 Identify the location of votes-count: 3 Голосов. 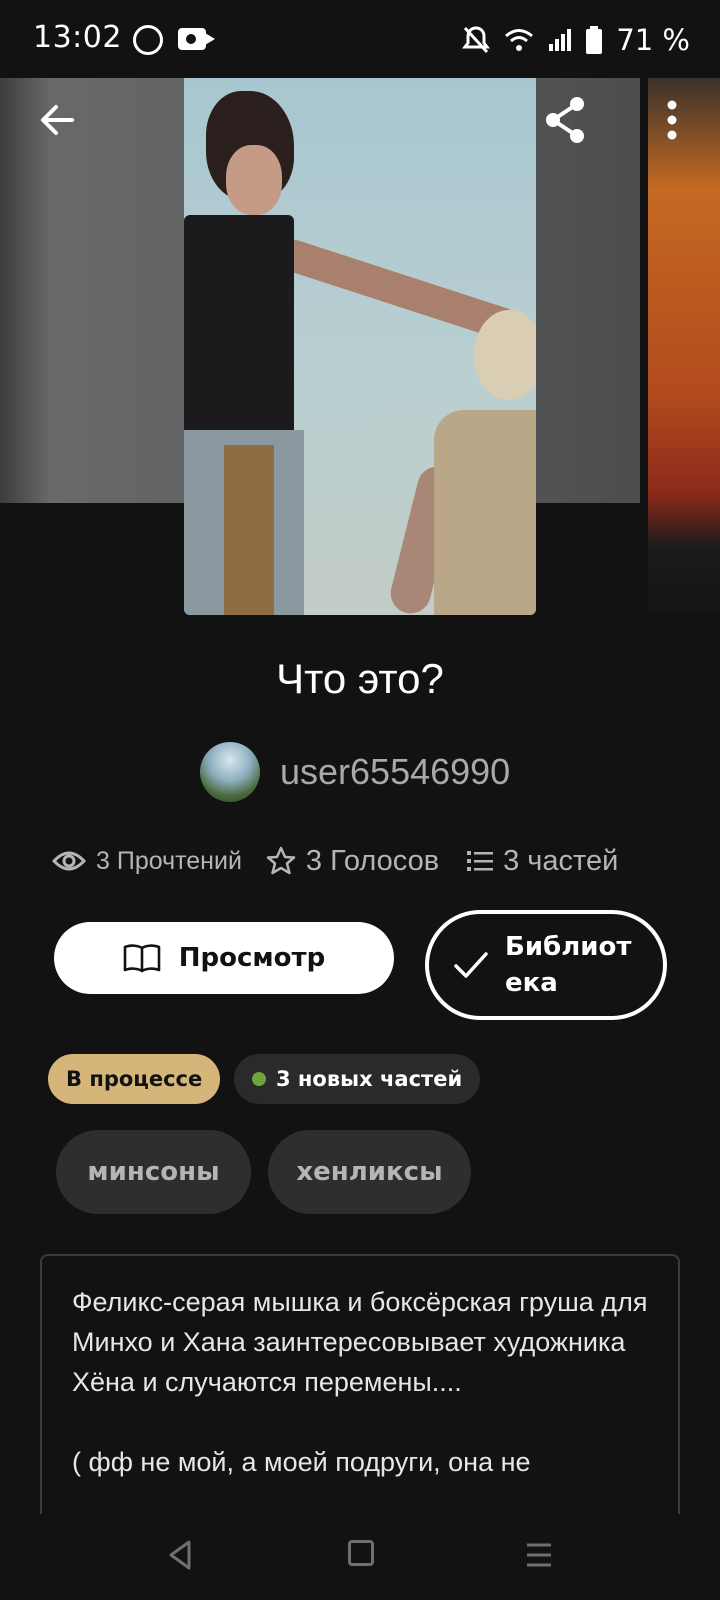
(372, 860).